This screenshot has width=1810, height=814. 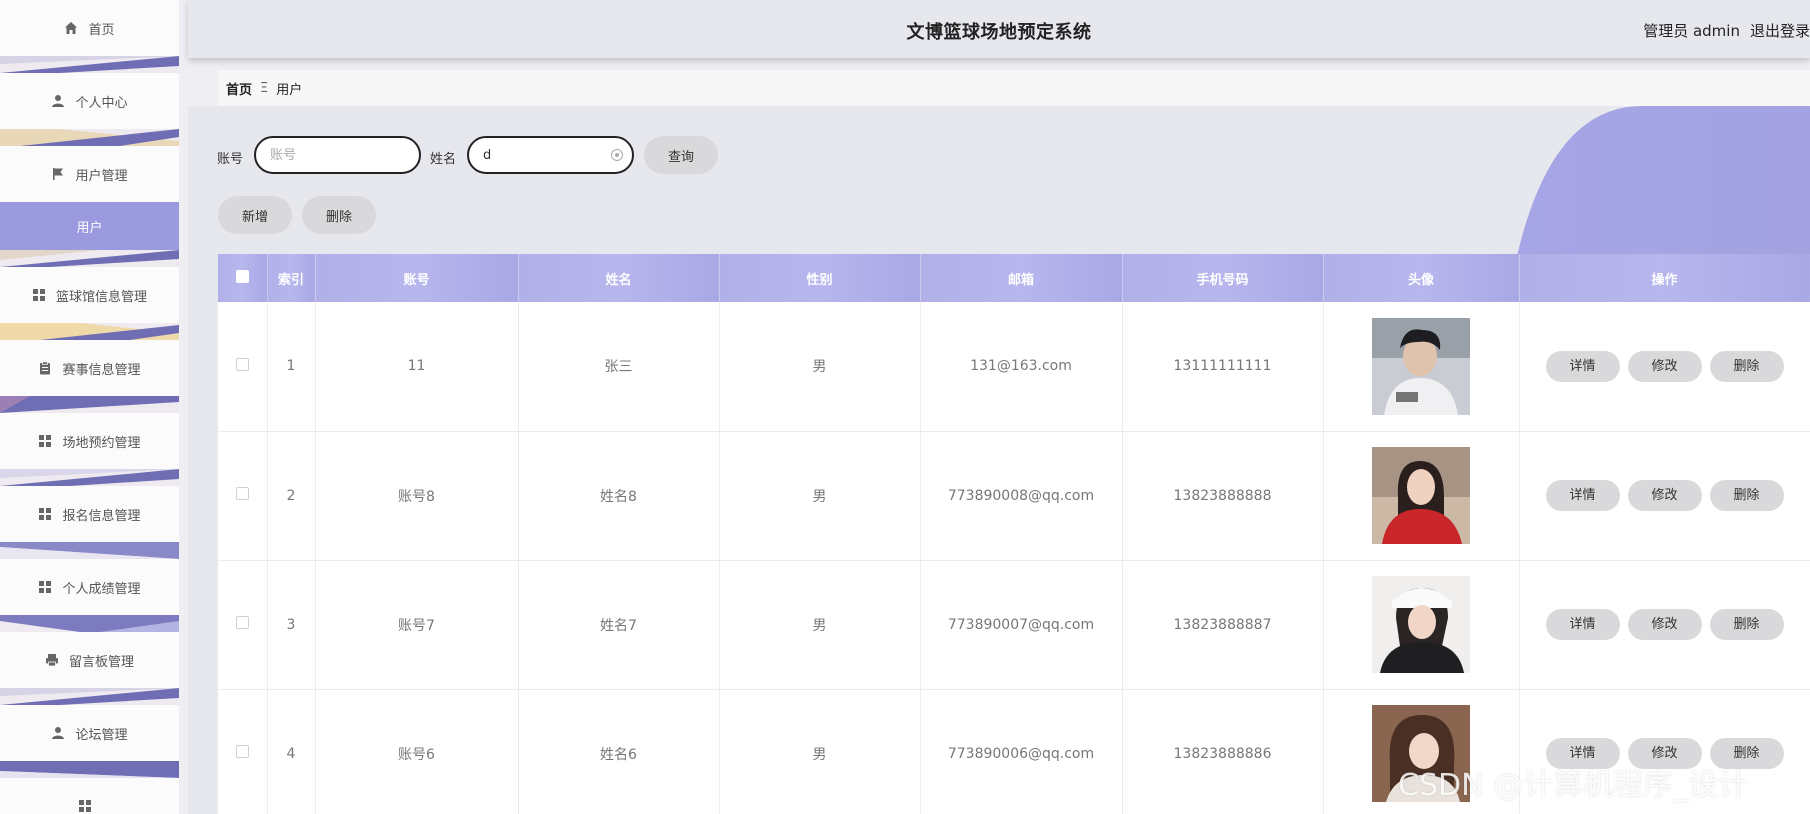 What do you see at coordinates (291, 367) in the screenshot?
I see `cell-index: 1` at bounding box center [291, 367].